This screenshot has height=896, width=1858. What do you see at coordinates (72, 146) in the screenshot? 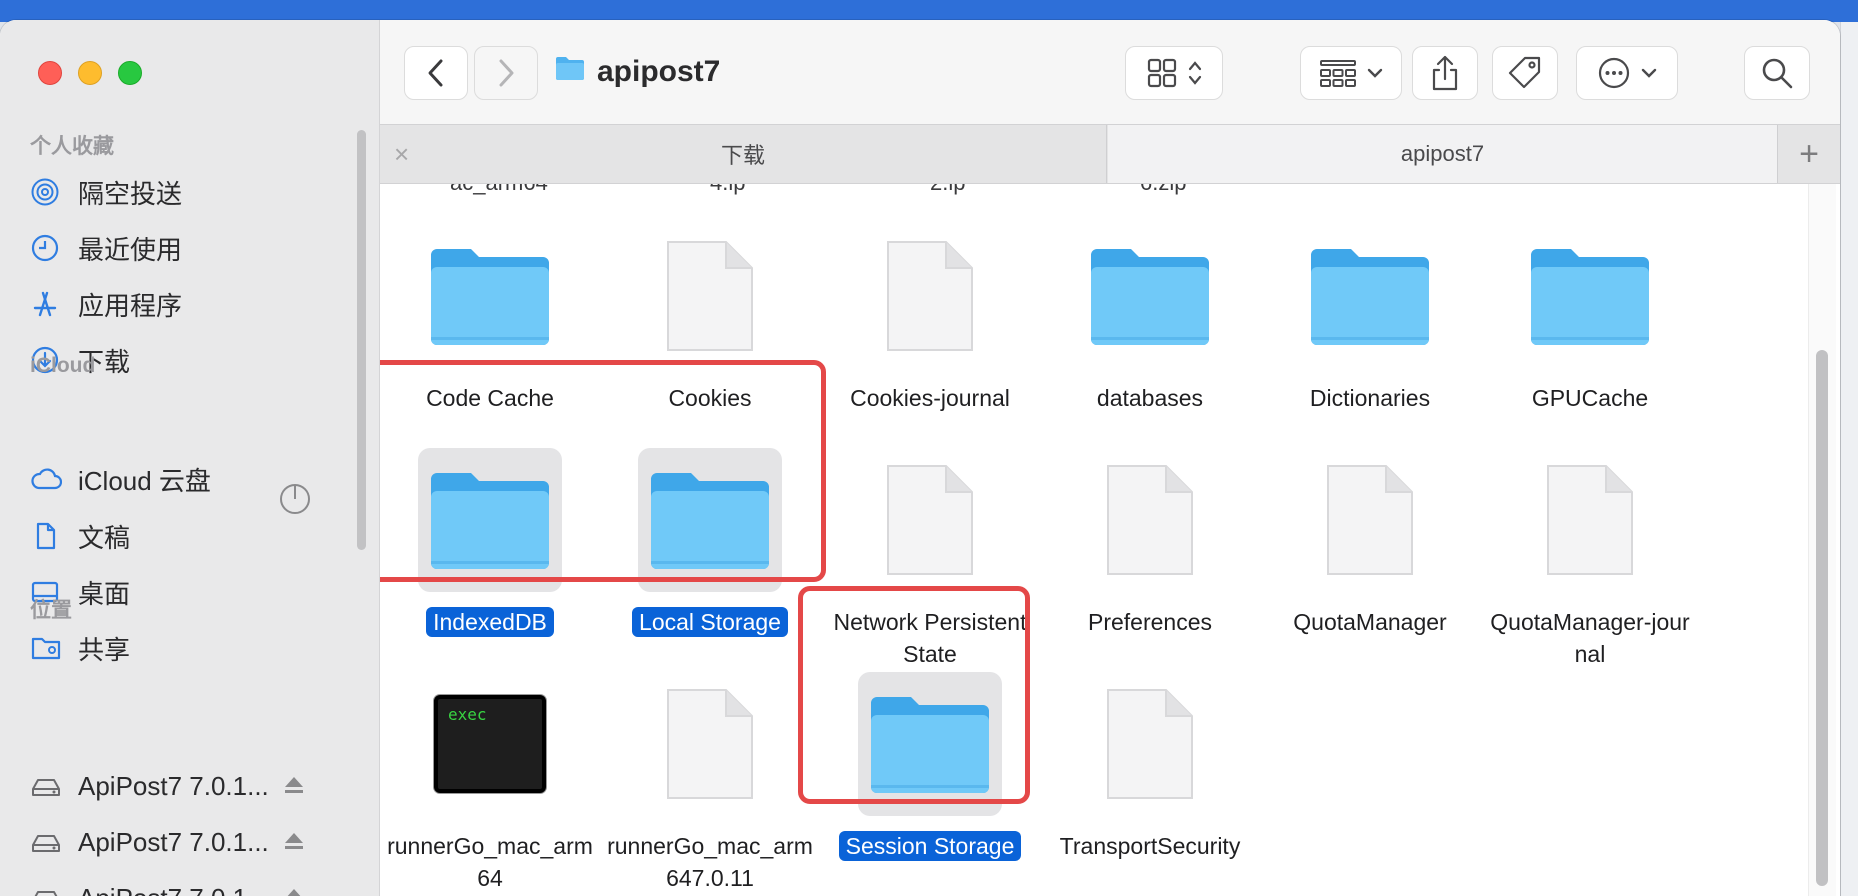
I see `sidebar-section-favorites: 个人收藏` at bounding box center [72, 146].